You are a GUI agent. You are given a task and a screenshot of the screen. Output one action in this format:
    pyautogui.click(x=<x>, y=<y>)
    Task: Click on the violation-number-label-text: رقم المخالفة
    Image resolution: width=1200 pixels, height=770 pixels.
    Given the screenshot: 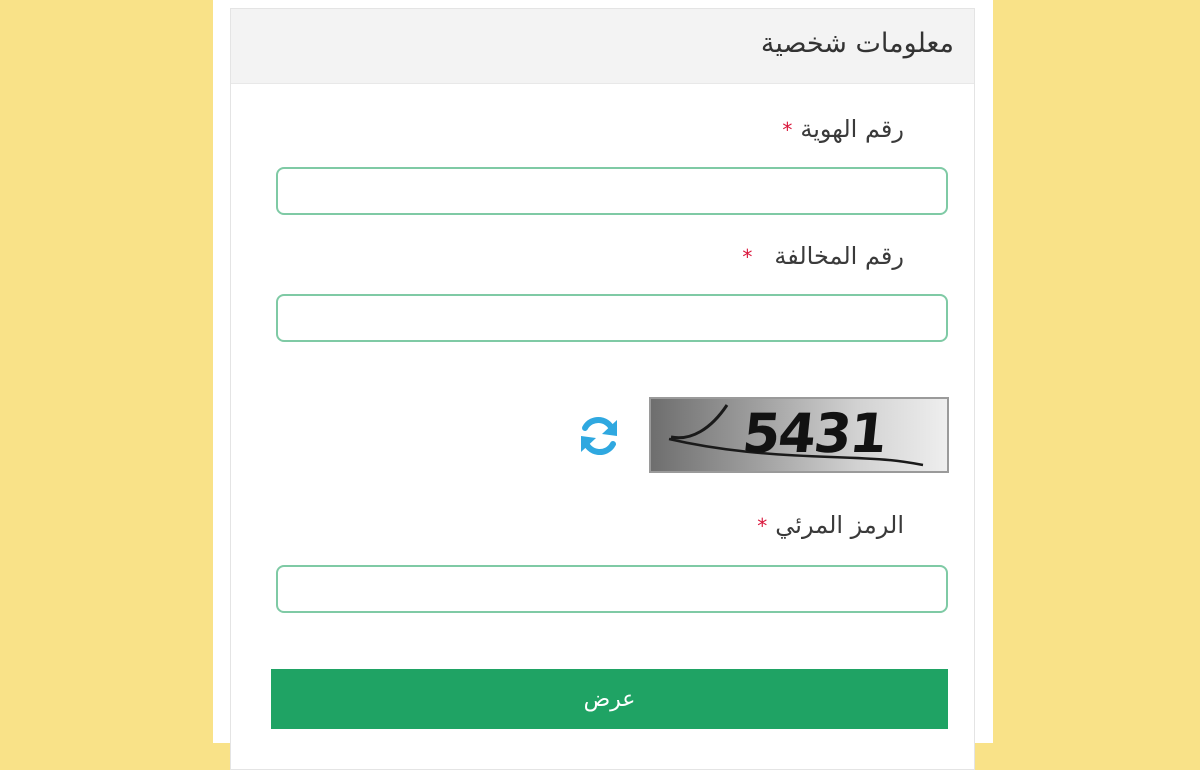 What is the action you would take?
    pyautogui.click(x=839, y=256)
    